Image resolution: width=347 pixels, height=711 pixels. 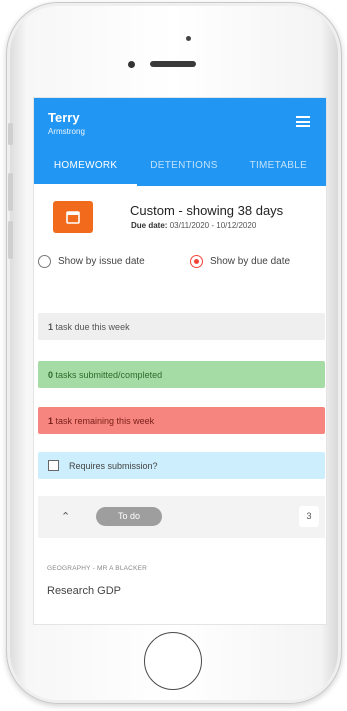 I want to click on checkbox-icon, so click(x=53, y=465).